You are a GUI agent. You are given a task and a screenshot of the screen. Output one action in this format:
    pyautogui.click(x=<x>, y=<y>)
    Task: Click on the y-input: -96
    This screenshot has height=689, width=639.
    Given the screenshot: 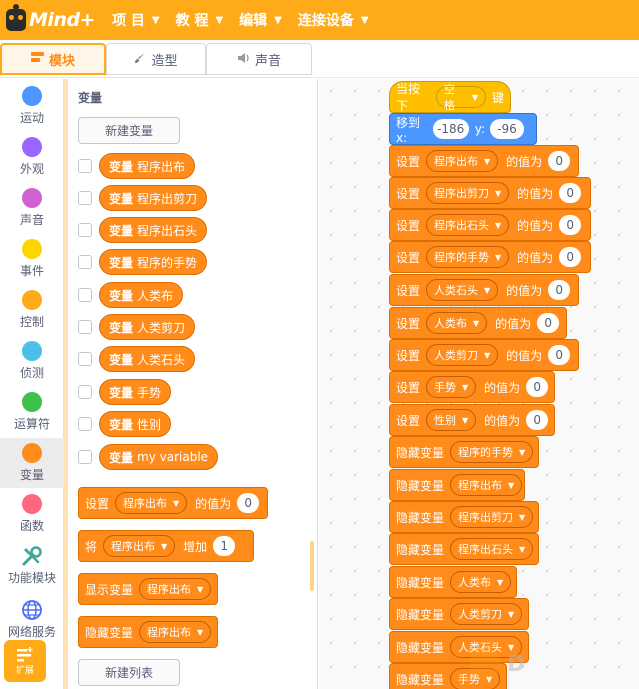 What is the action you would take?
    pyautogui.click(x=507, y=129)
    